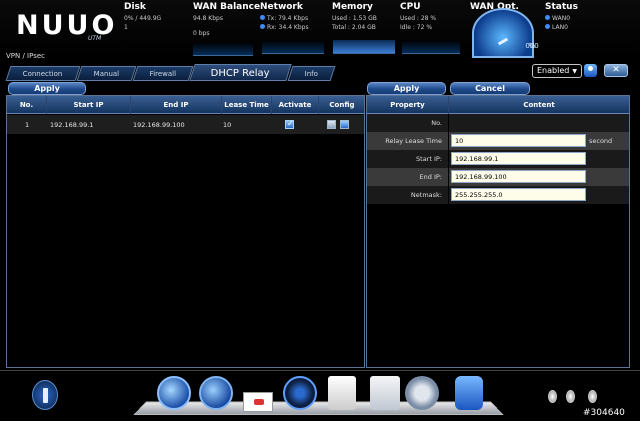 The height and width of the screenshot is (421, 640). What do you see at coordinates (185, 124) in the screenshot?
I see `table-row: 1 192.168.99.1 192.168.99.100 10` at bounding box center [185, 124].